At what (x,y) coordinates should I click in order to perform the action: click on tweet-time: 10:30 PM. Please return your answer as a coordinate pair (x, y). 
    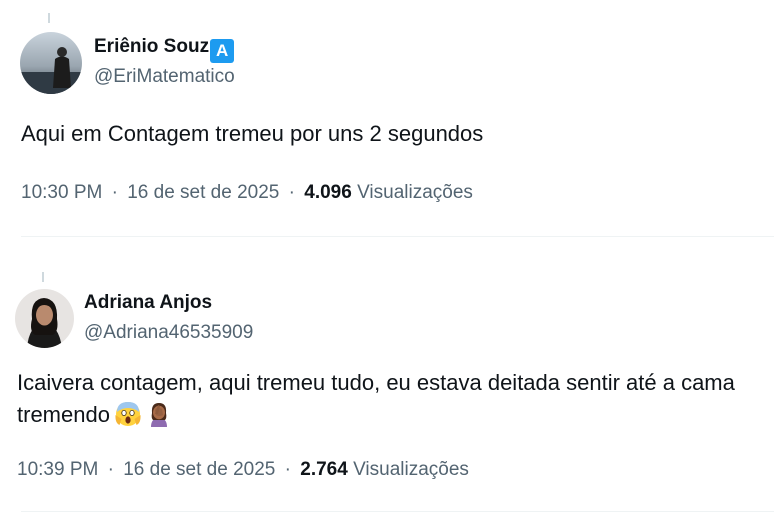
    Looking at the image, I should click on (61, 192).